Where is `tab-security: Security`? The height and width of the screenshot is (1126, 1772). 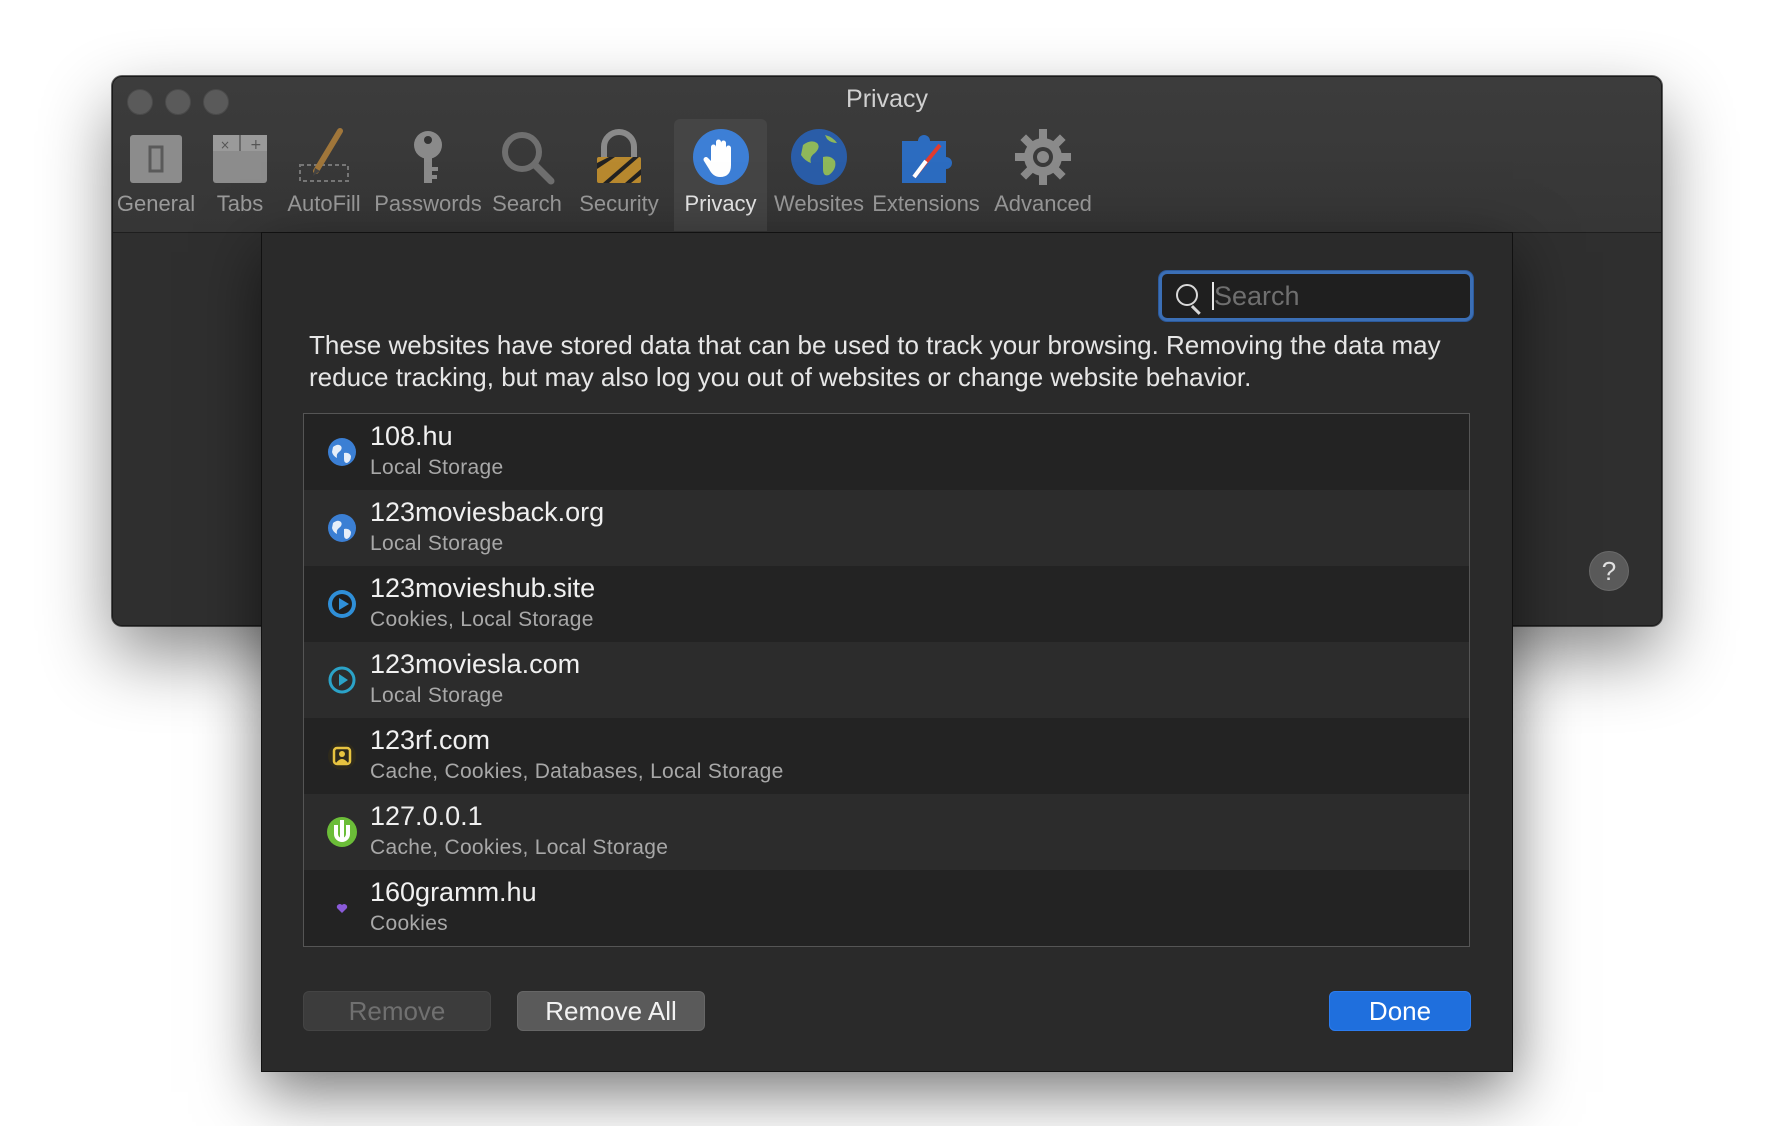
tab-security: Security is located at coordinates (619, 175).